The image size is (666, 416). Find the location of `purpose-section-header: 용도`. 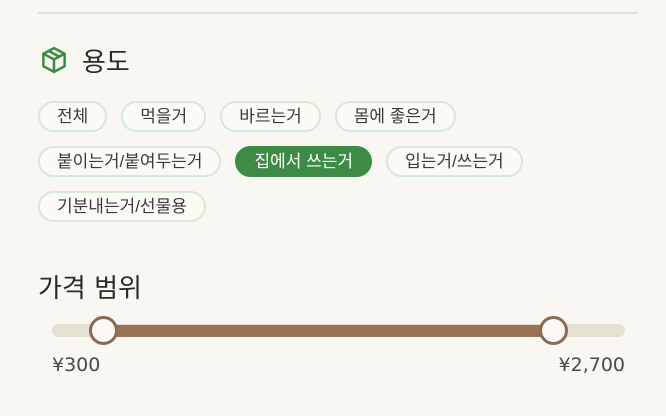

purpose-section-header: 용도 is located at coordinates (84, 60).